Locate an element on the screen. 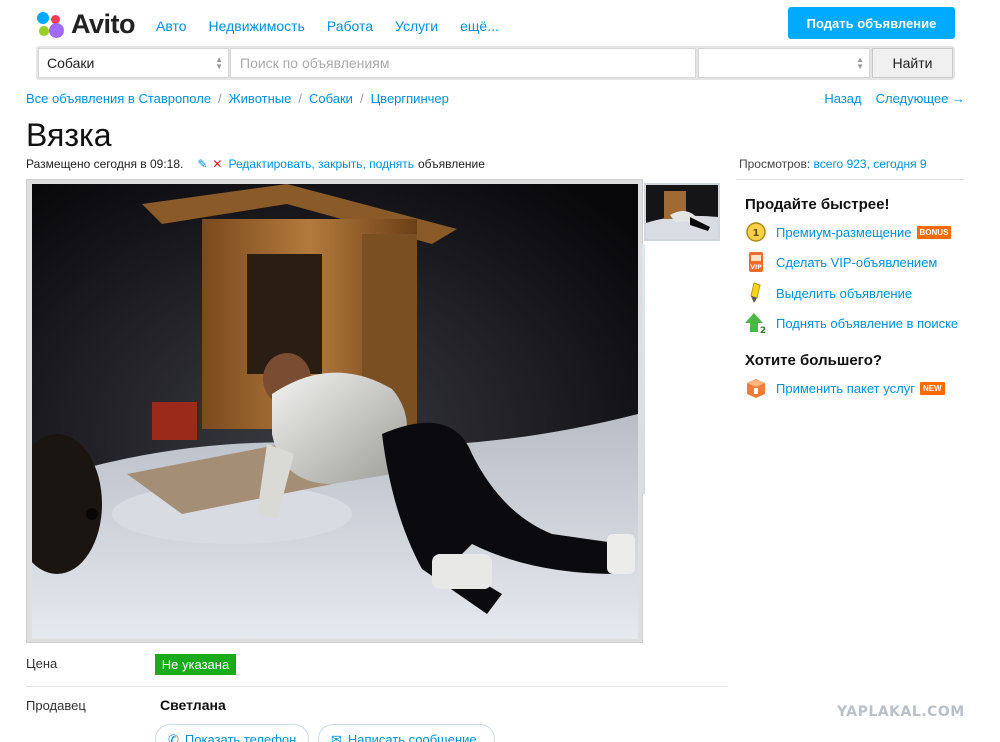 The width and height of the screenshot is (1000, 742). breadcrumb-dogs: Собаки is located at coordinates (331, 98).